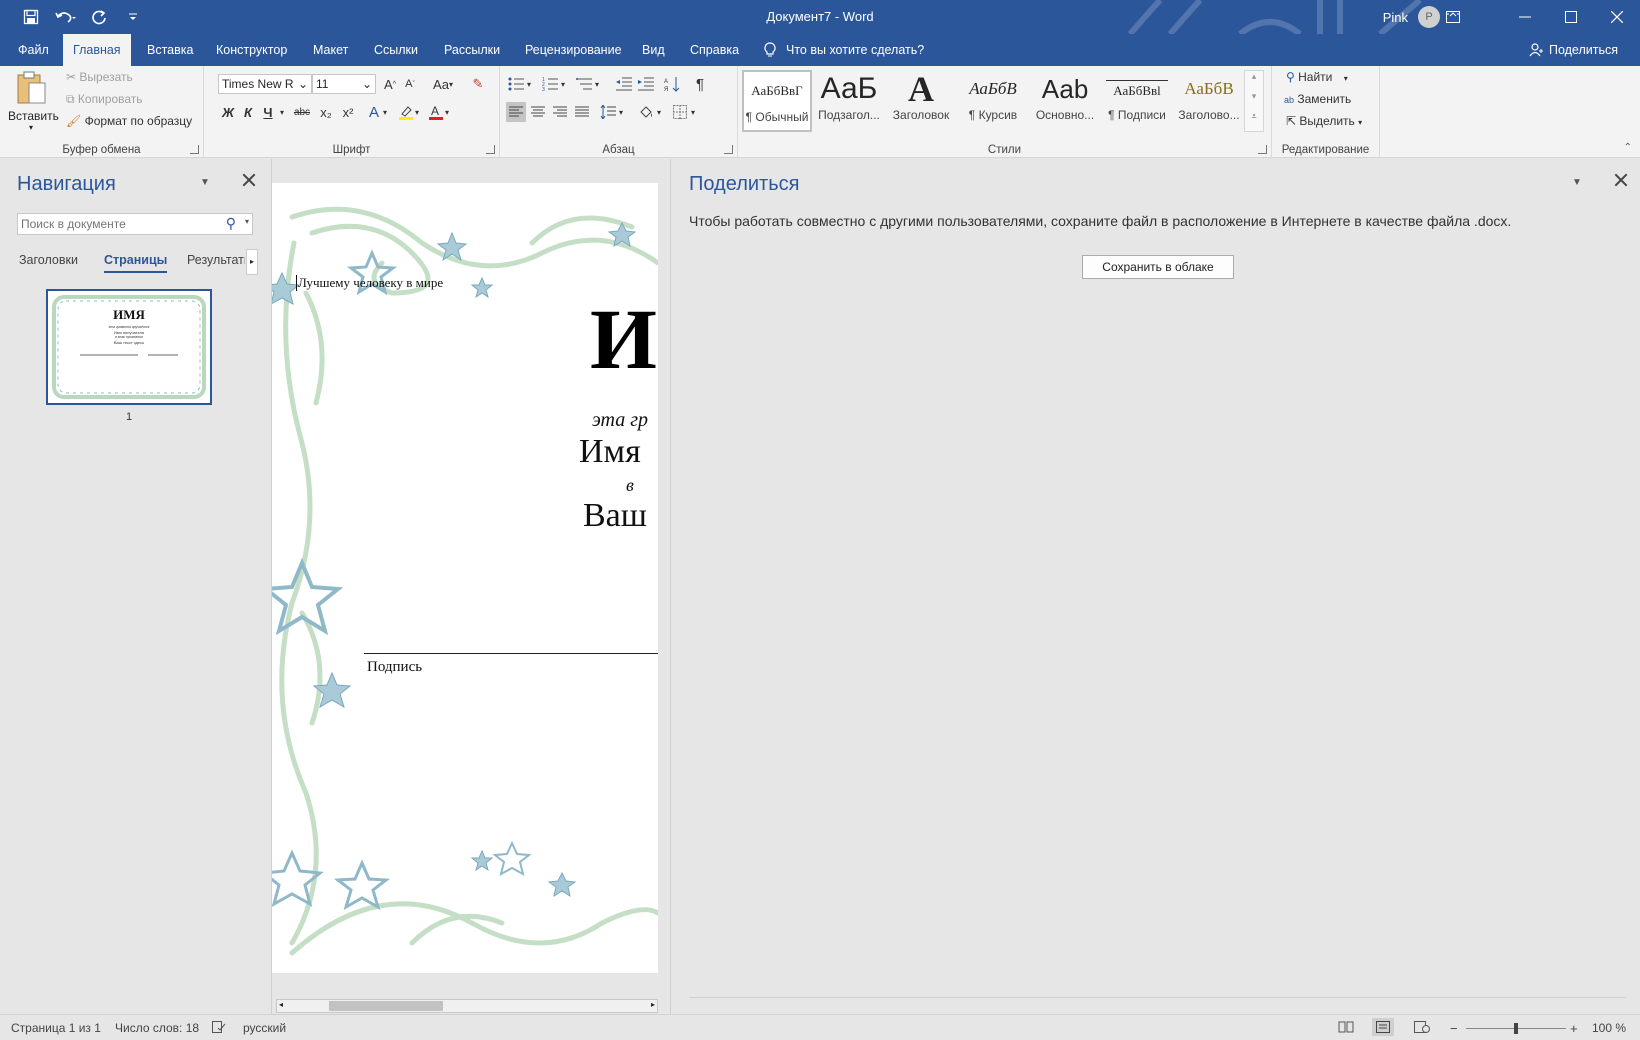  What do you see at coordinates (447, 112) in the screenshot?
I see `font-color-dropdown-icon: ▾` at bounding box center [447, 112].